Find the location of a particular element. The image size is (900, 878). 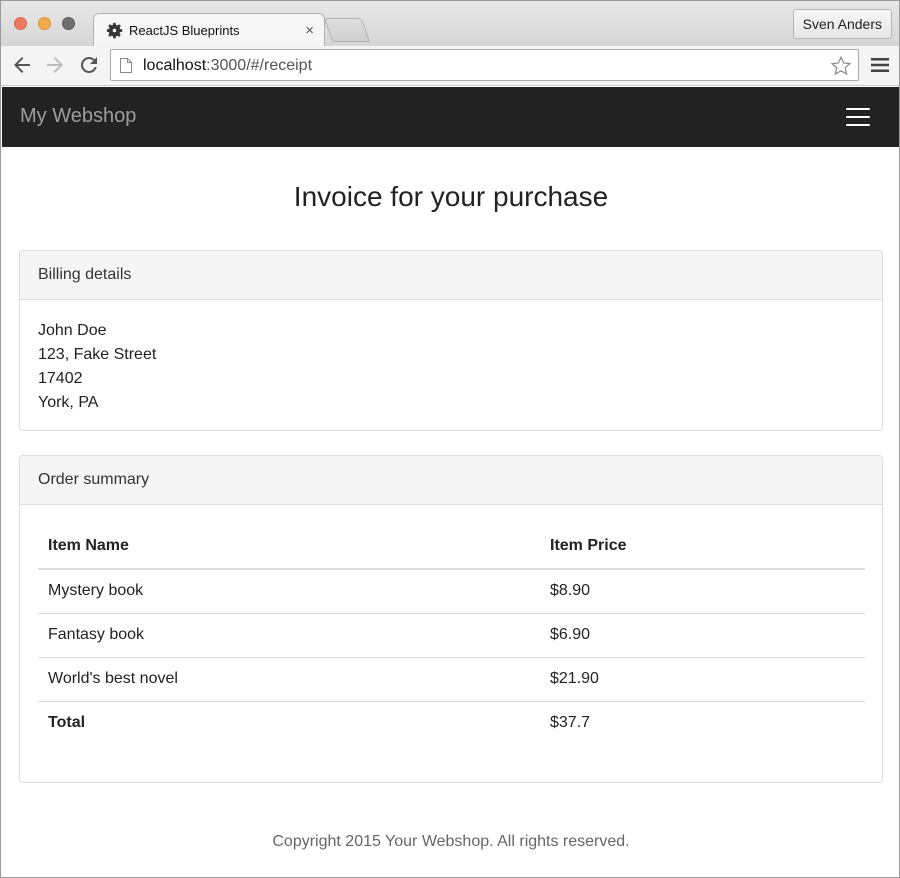

billing-address: John Doe 123, Fake Street 17402 York, PA is located at coordinates (451, 357).